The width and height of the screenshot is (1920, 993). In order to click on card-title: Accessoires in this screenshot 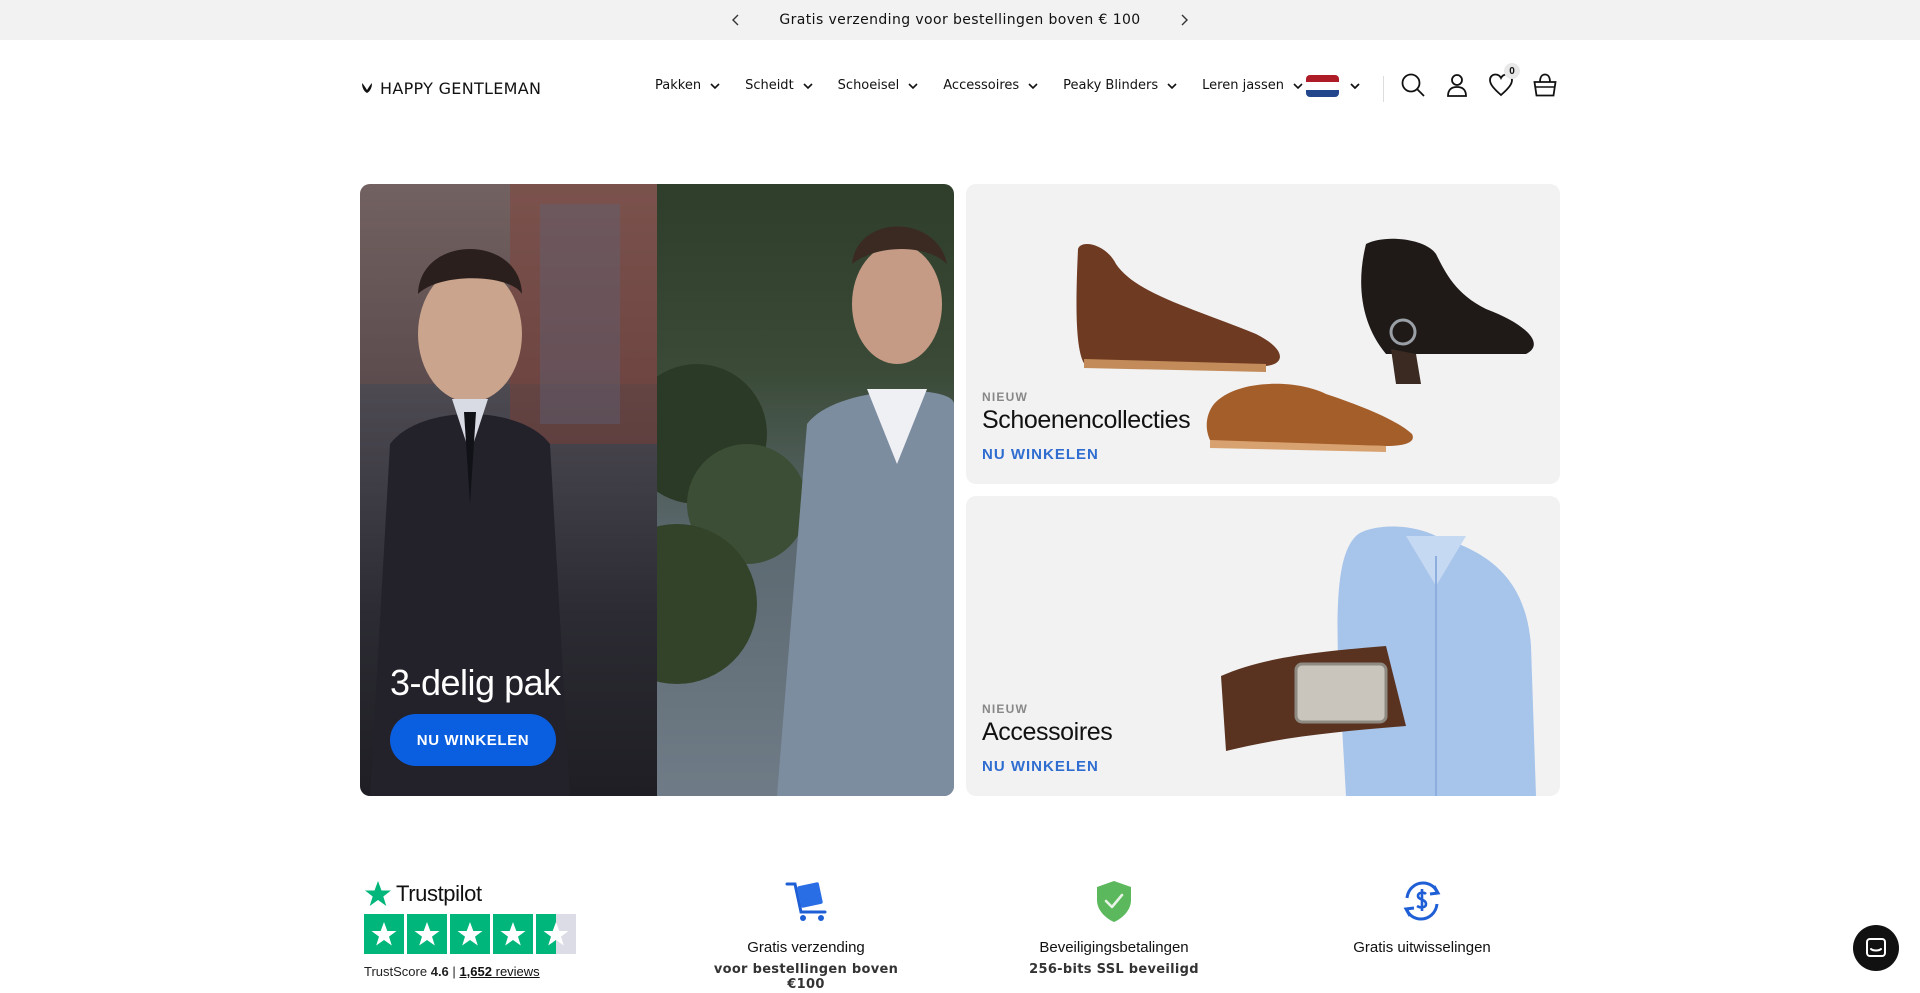, I will do `click(1047, 732)`.